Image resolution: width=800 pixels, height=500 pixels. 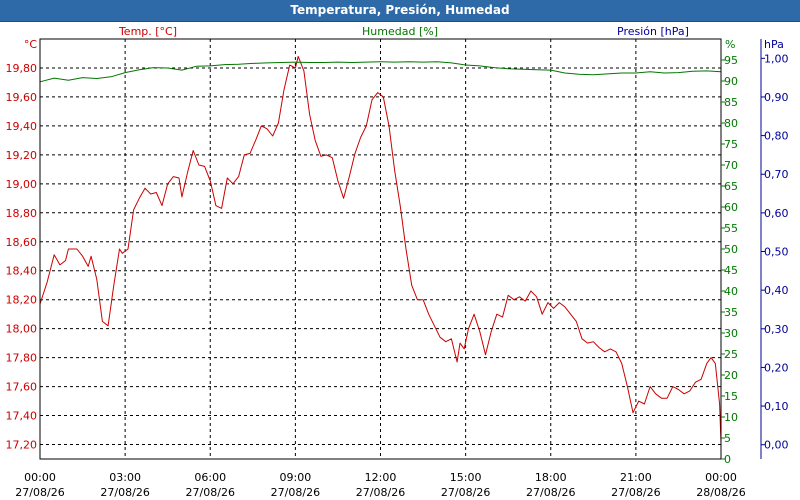 What do you see at coordinates (22, 155) in the screenshot?
I see `temp-tick-label: 19,20` at bounding box center [22, 155].